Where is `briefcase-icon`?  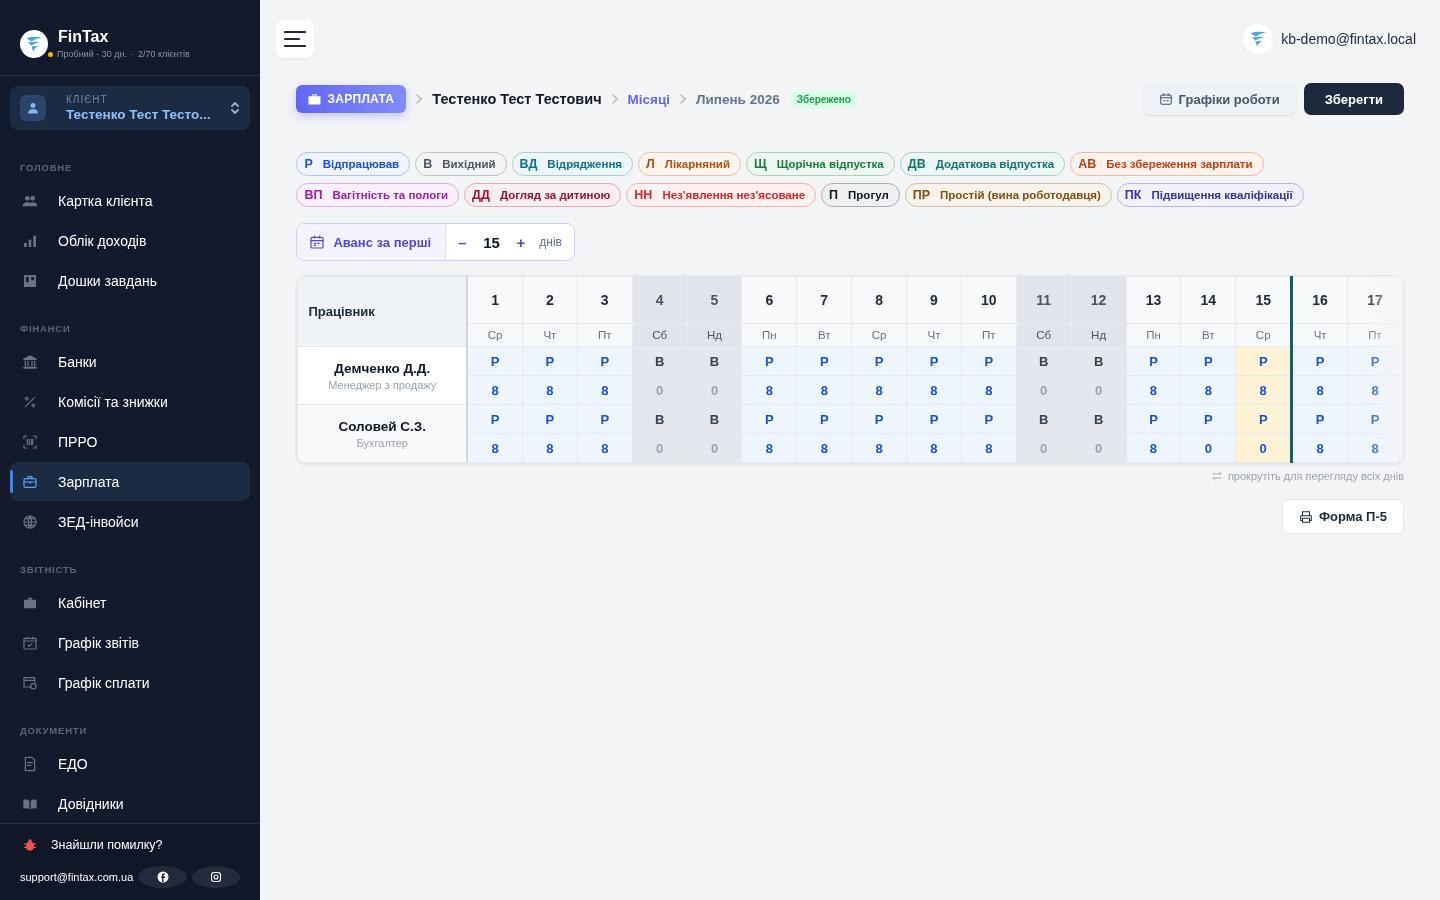 briefcase-icon is located at coordinates (315, 99).